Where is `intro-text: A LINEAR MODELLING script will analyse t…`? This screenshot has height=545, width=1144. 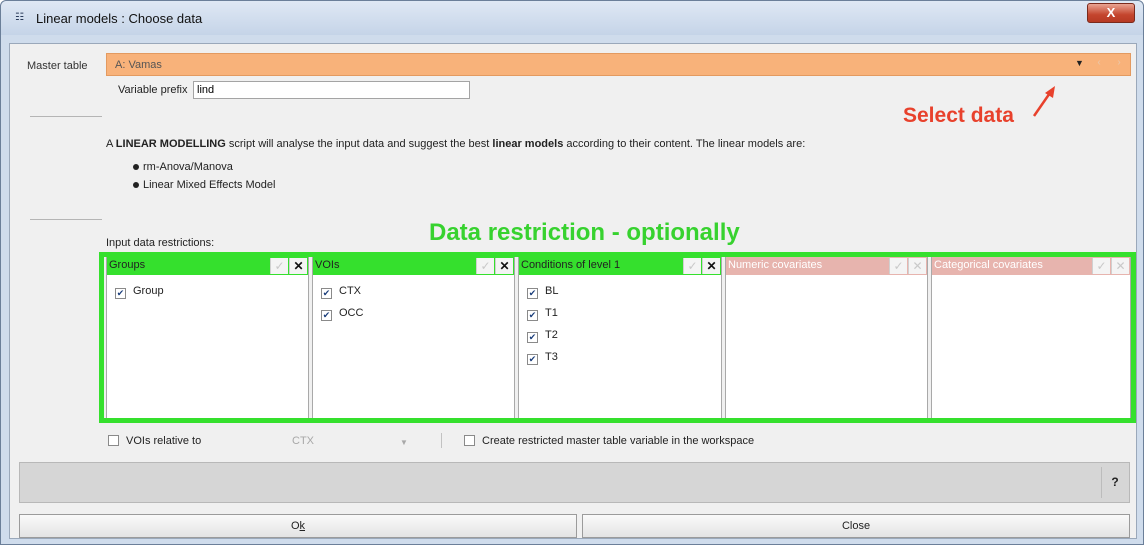 intro-text: A LINEAR MODELLING script will analyse t… is located at coordinates (456, 144).